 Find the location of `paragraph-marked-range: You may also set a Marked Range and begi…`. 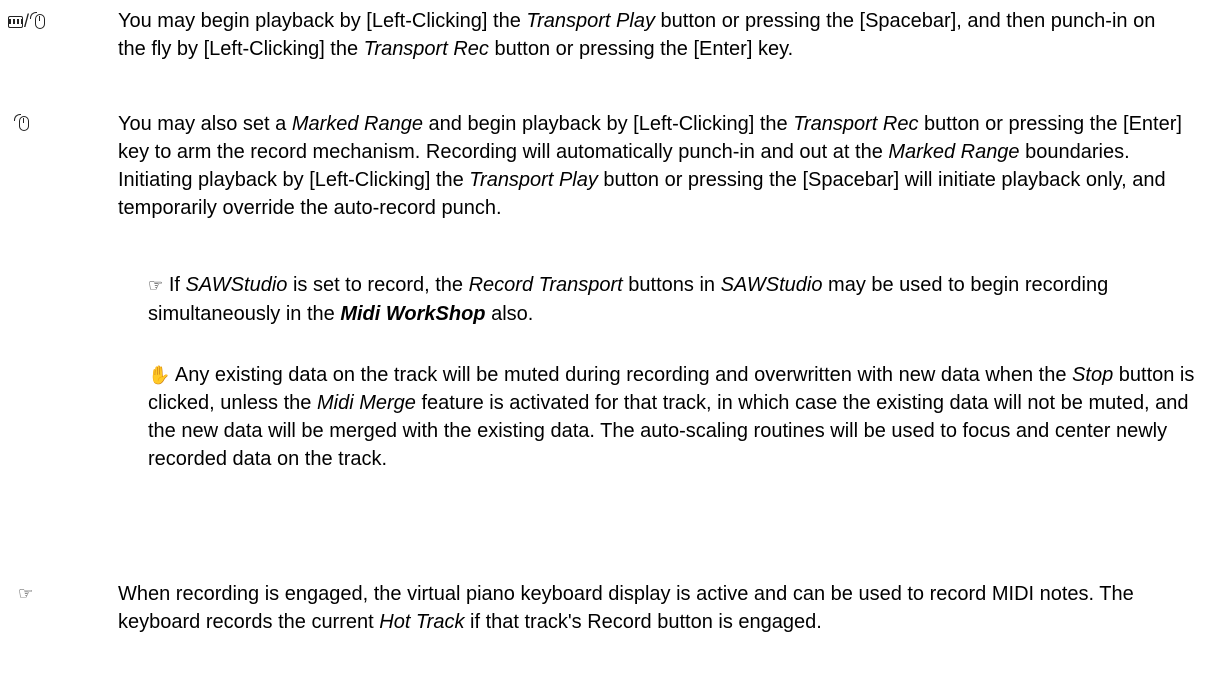

paragraph-marked-range: You may also set a Marked Range and begi… is located at coordinates (650, 166).